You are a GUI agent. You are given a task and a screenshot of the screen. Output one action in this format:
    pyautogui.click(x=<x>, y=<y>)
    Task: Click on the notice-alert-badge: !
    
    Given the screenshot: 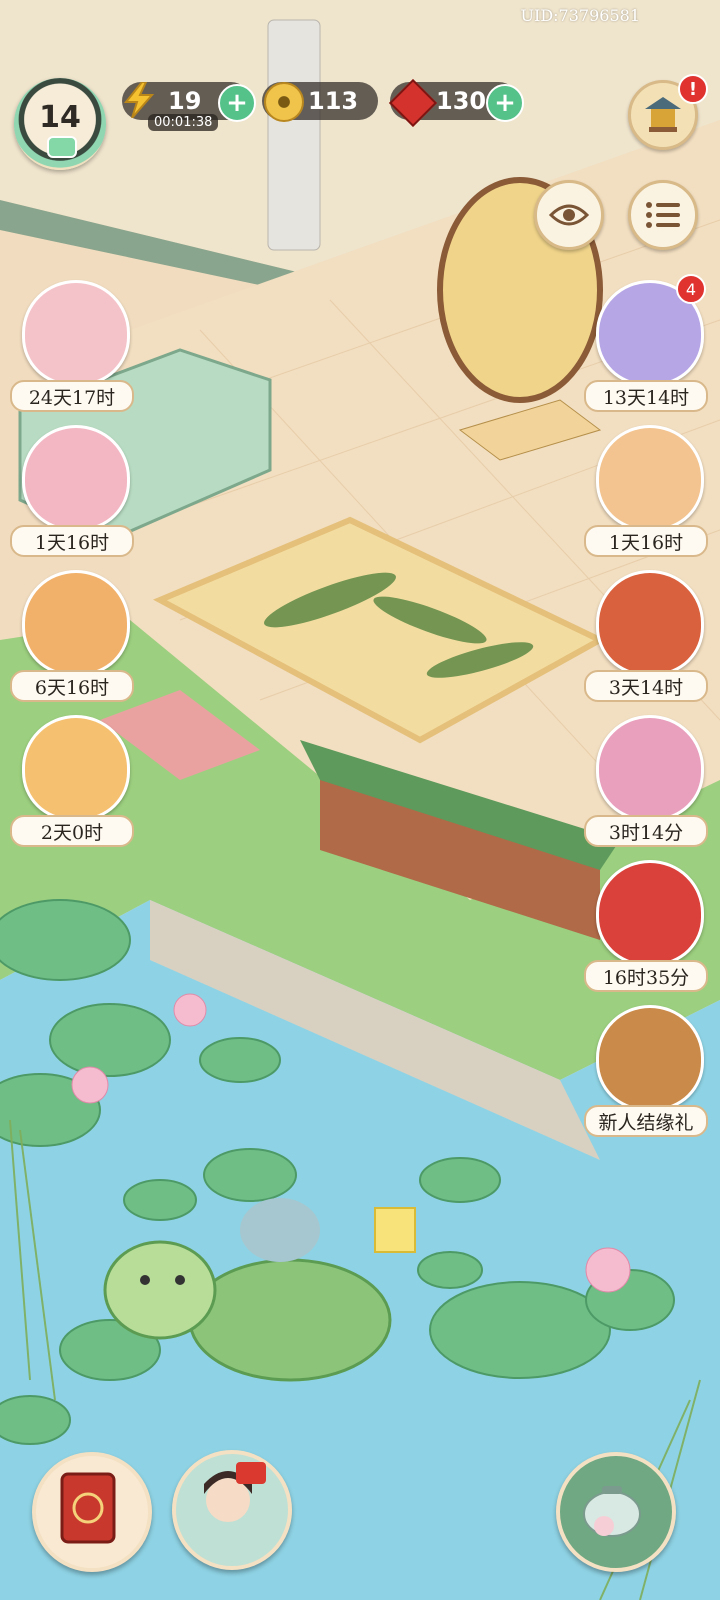 What is the action you would take?
    pyautogui.click(x=693, y=89)
    